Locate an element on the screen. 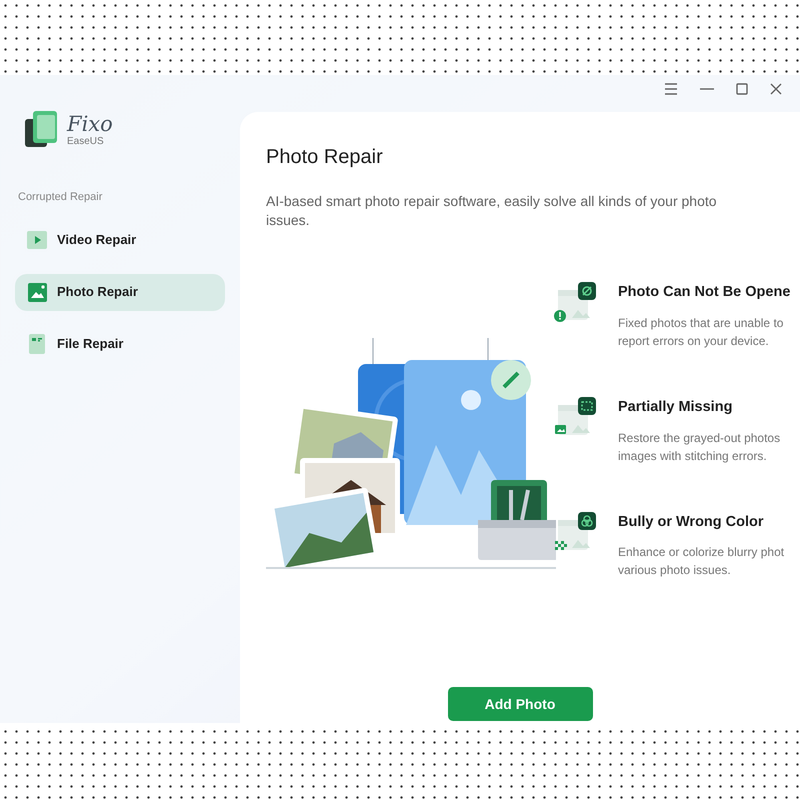 The height and width of the screenshot is (800, 800). sidebar-item: Video Repair is located at coordinates (120, 240).